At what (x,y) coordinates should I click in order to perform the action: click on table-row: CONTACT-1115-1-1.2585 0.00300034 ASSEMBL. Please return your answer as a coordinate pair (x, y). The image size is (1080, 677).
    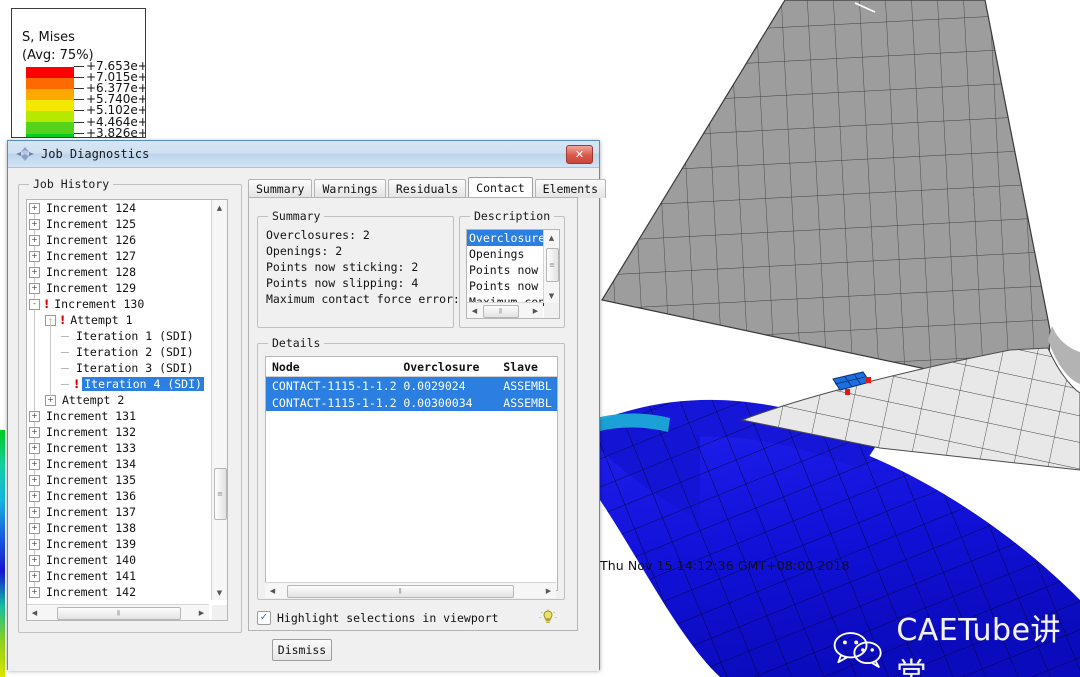
    Looking at the image, I should click on (411, 402).